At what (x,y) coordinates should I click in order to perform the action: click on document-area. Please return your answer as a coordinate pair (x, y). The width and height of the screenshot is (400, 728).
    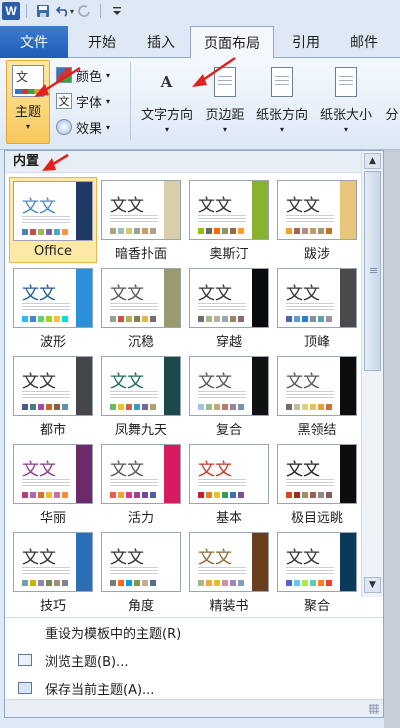
    Looking at the image, I should click on (392, 439).